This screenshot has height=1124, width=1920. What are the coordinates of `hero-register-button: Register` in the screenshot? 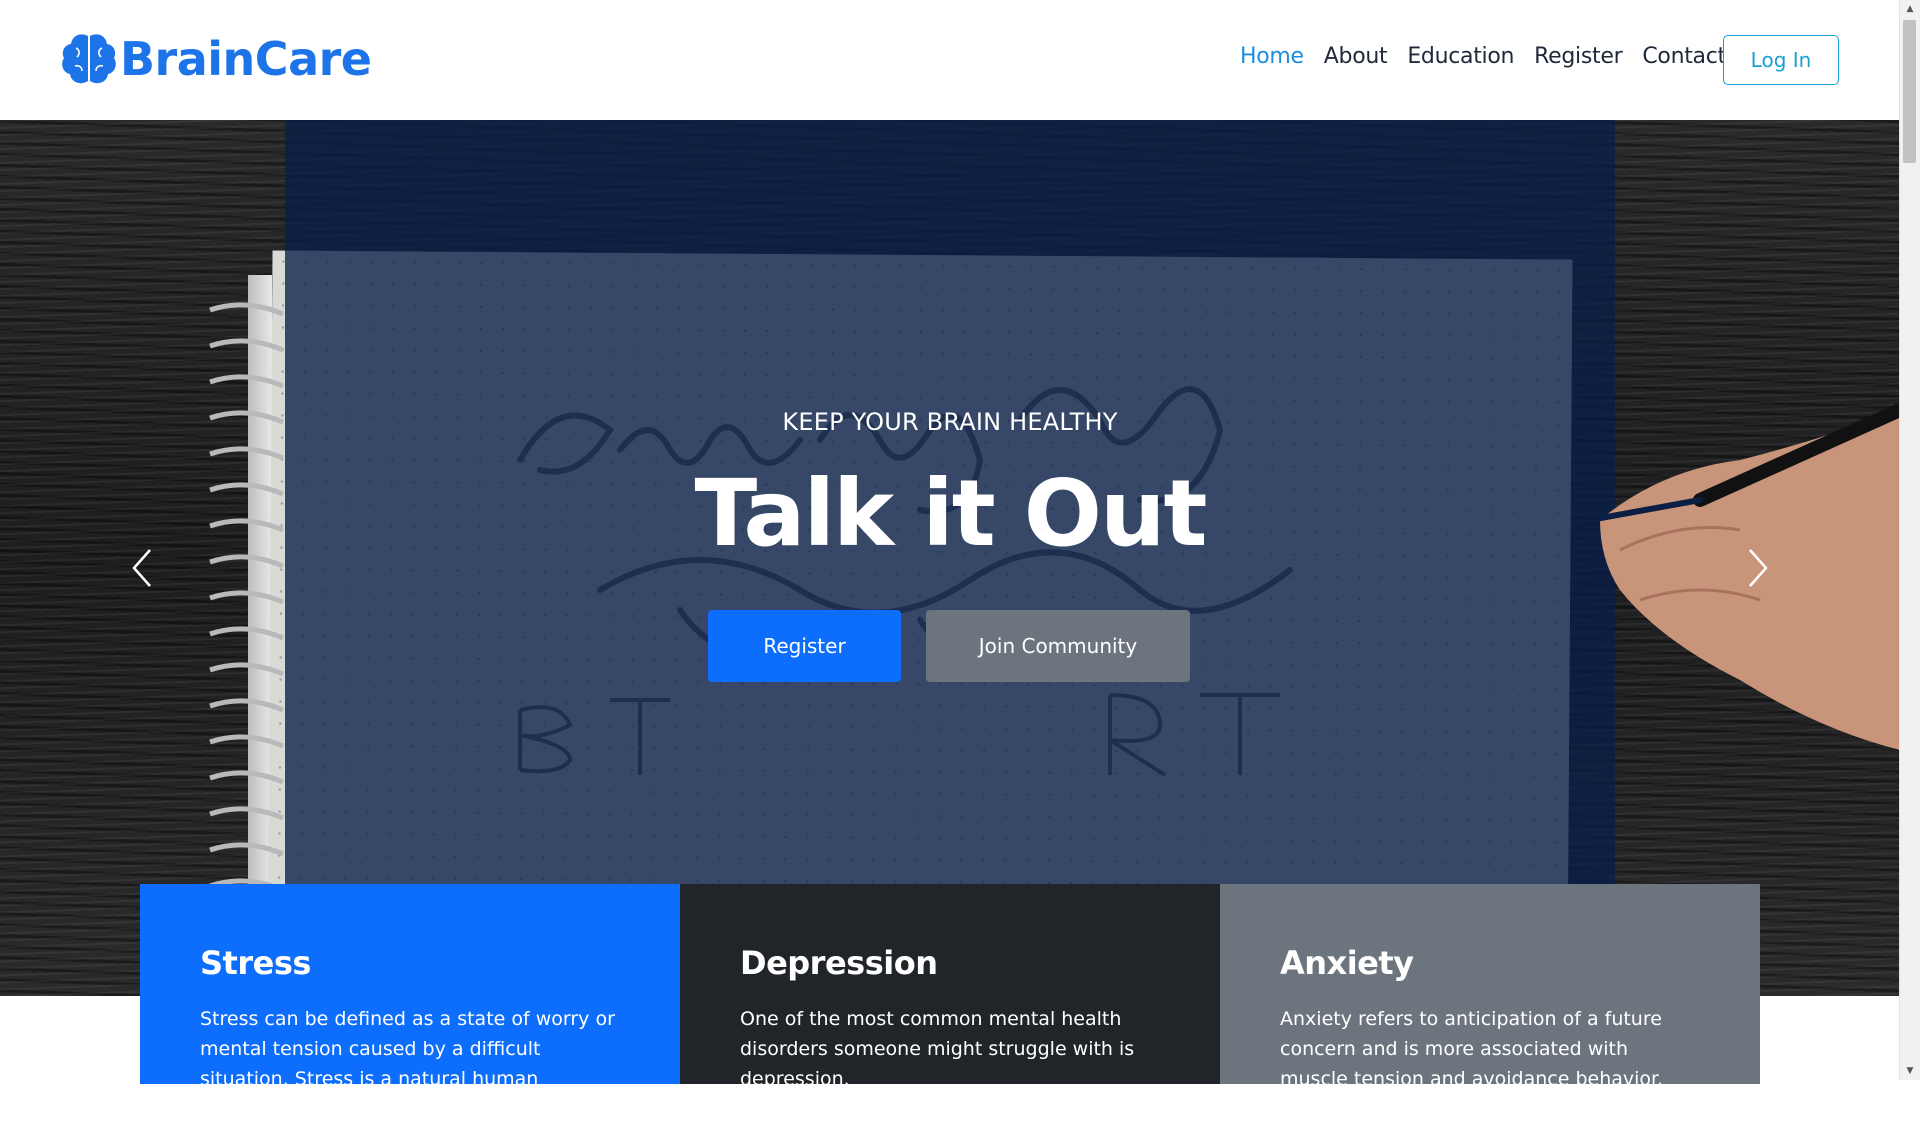 It's located at (804, 646).